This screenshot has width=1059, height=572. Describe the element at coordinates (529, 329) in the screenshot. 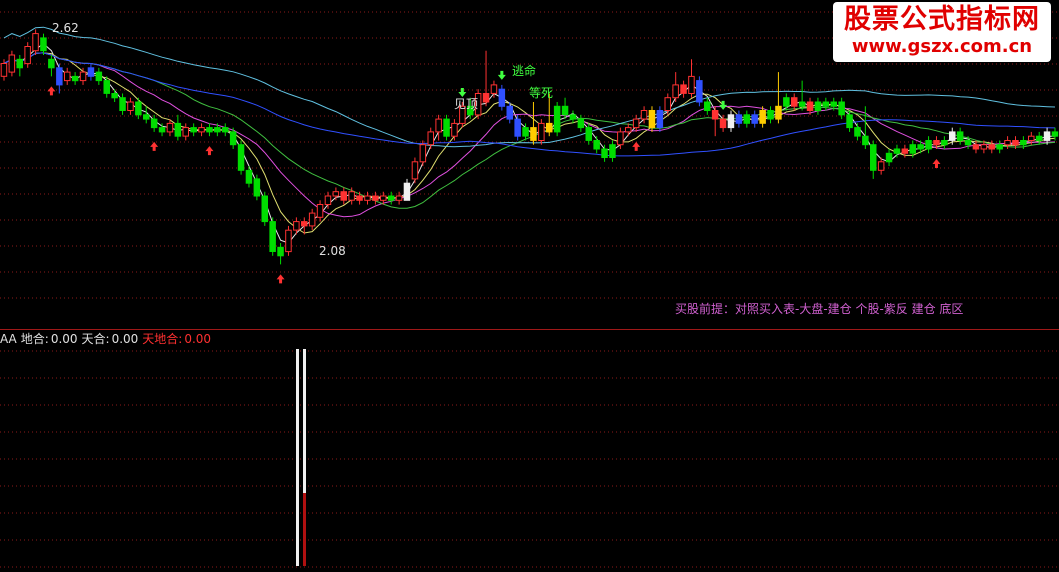

I see `panel-divider` at that location.